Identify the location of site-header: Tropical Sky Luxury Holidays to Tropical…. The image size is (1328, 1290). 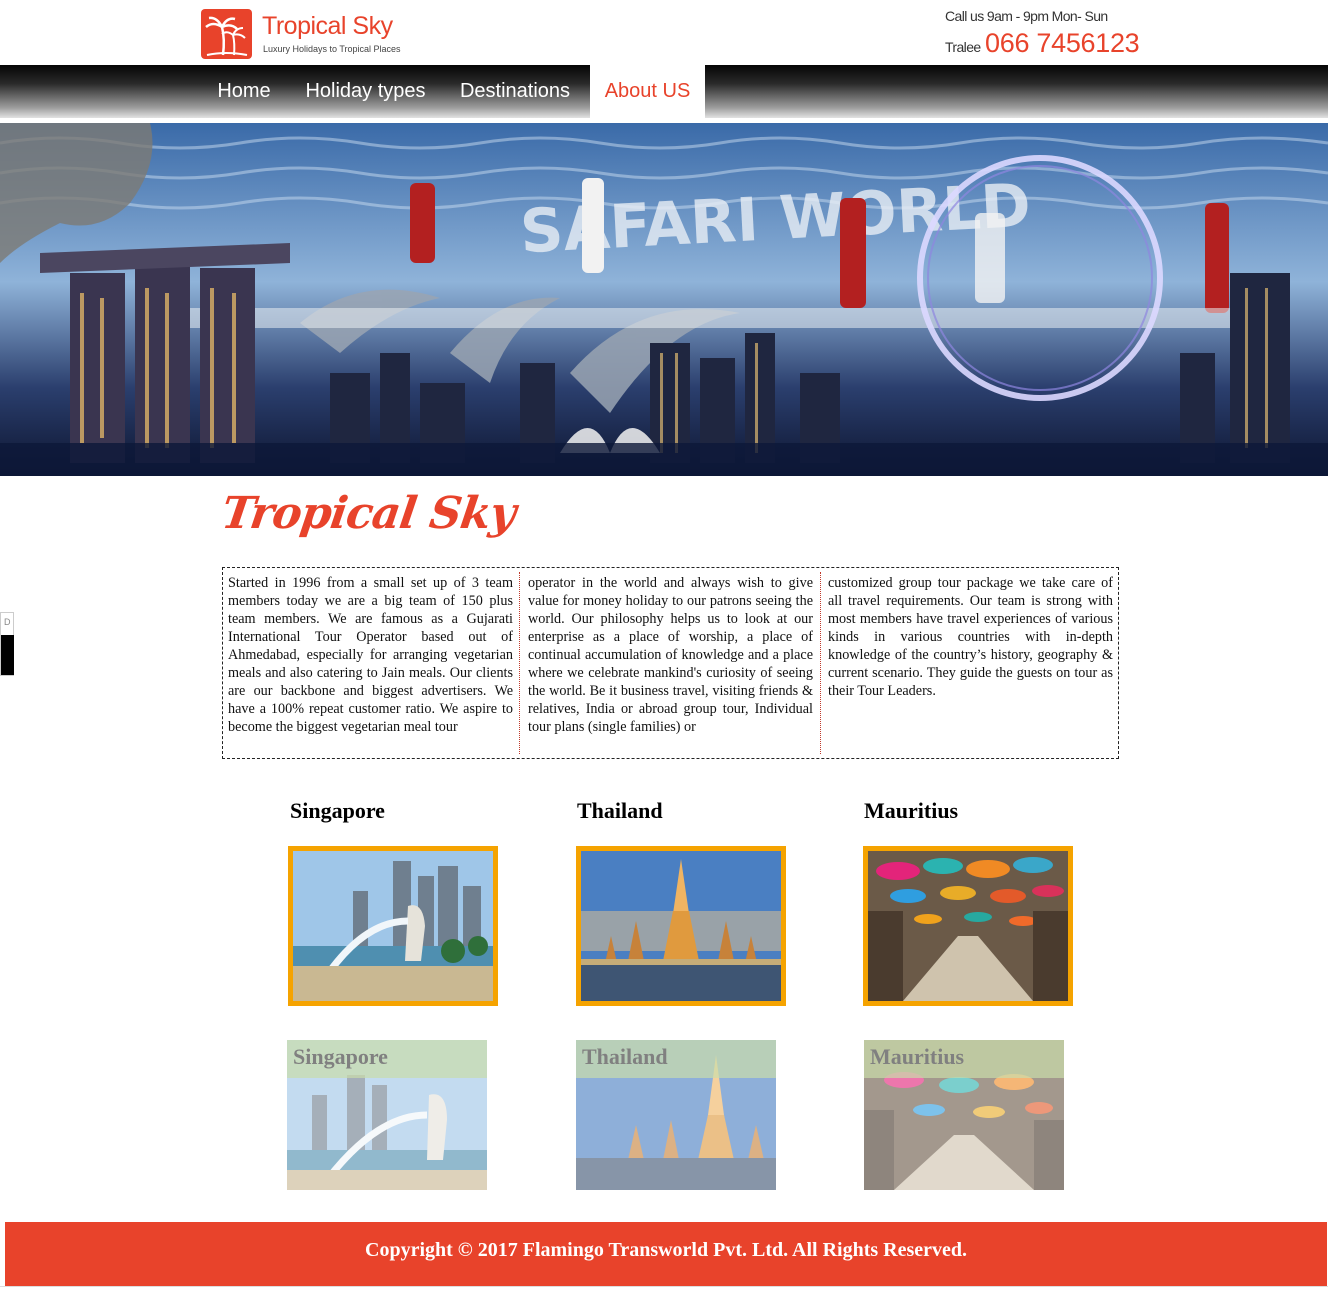
(664, 32).